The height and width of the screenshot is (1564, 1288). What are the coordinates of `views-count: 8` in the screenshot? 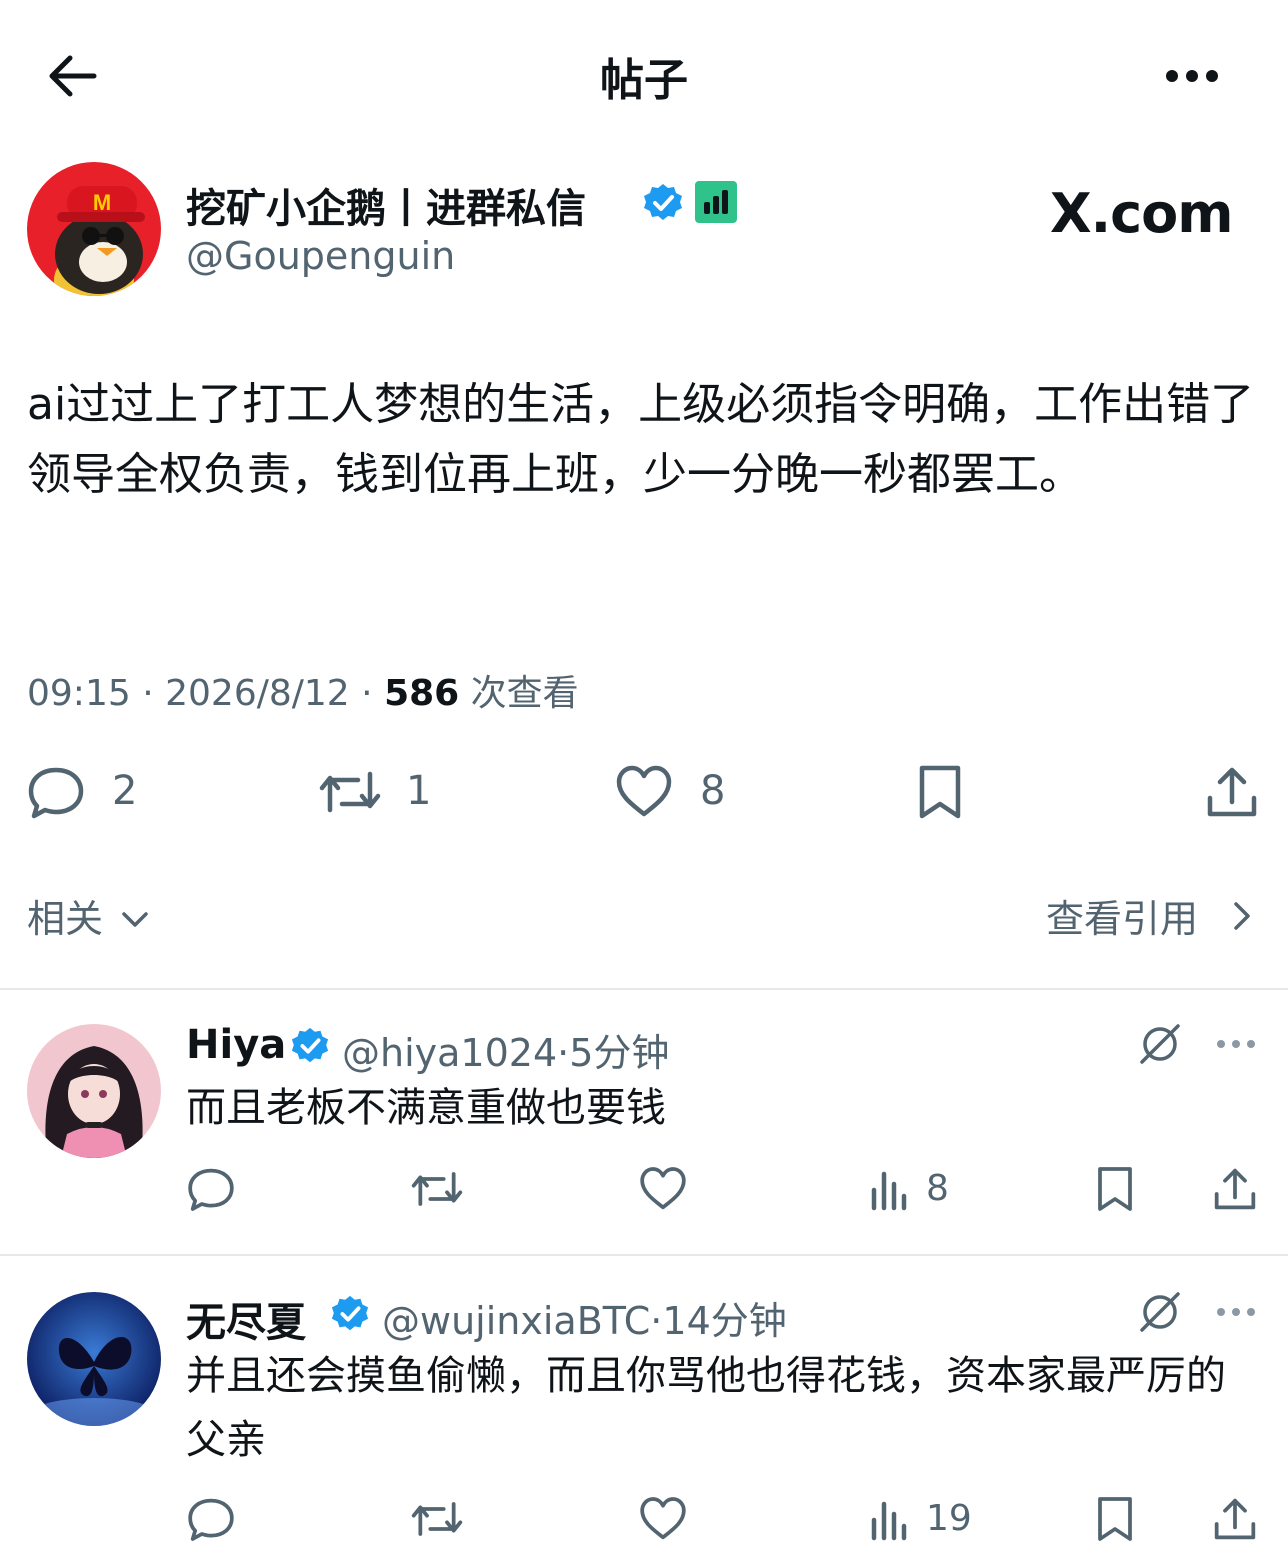 It's located at (937, 1188).